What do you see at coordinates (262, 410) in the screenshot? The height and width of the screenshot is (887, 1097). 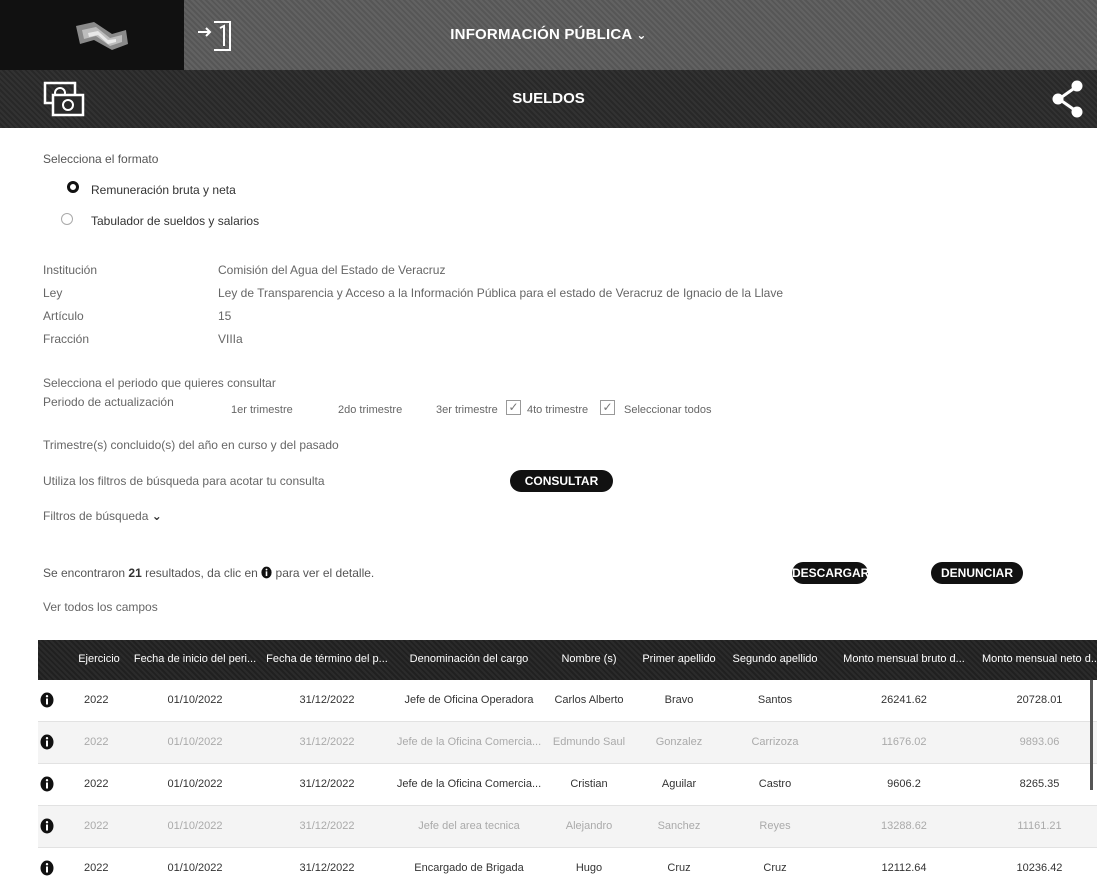 I see `period-option-q1: 1er trimestre` at bounding box center [262, 410].